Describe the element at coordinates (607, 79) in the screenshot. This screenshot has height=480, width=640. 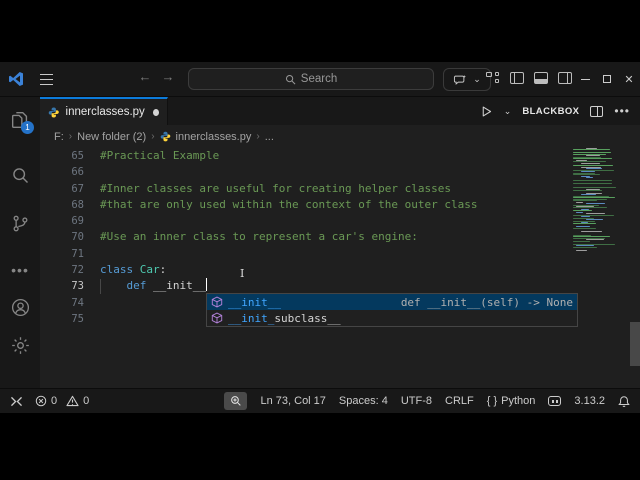
I see `maximize-button` at that location.